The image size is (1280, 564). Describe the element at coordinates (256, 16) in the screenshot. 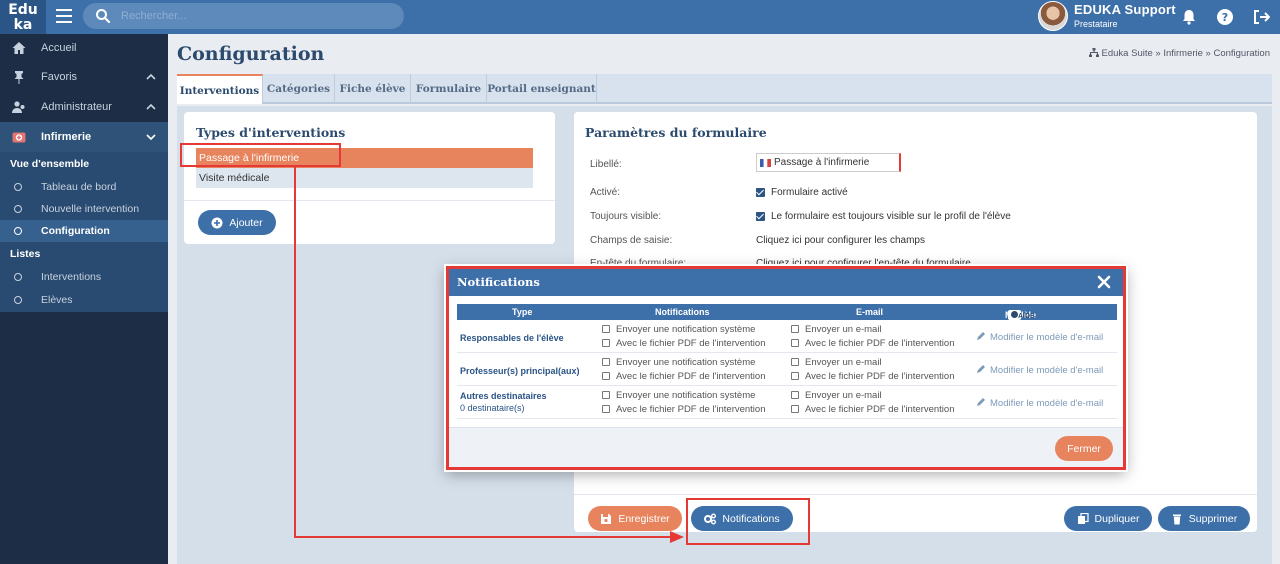

I see `search-input` at that location.